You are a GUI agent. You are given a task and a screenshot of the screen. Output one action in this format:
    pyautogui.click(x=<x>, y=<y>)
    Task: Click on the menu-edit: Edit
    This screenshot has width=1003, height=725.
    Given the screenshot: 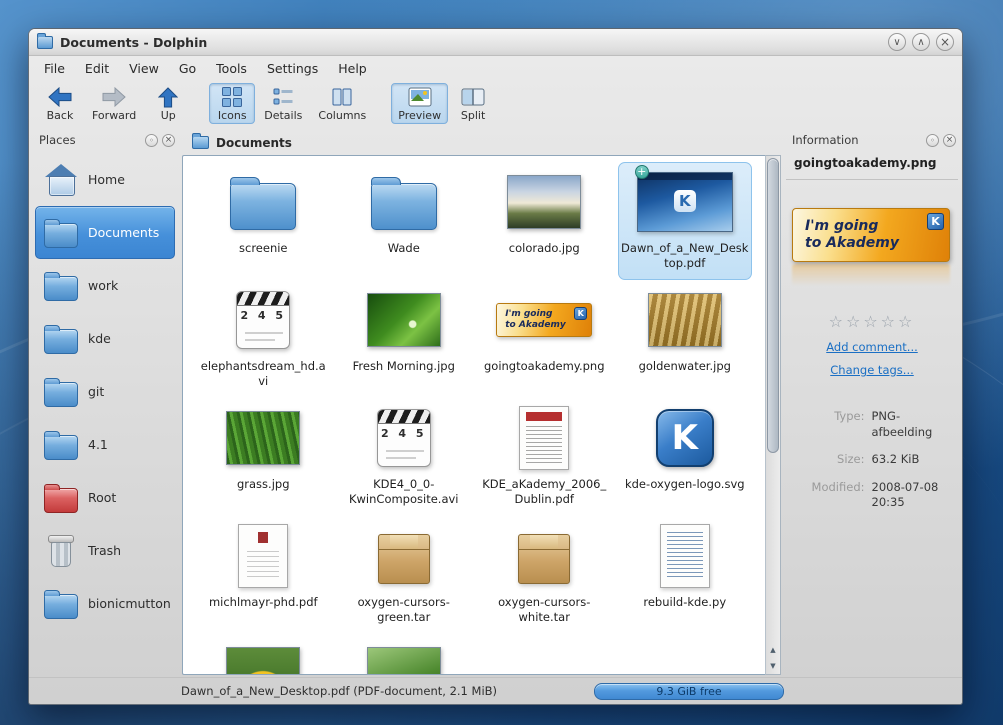 What is the action you would take?
    pyautogui.click(x=97, y=68)
    